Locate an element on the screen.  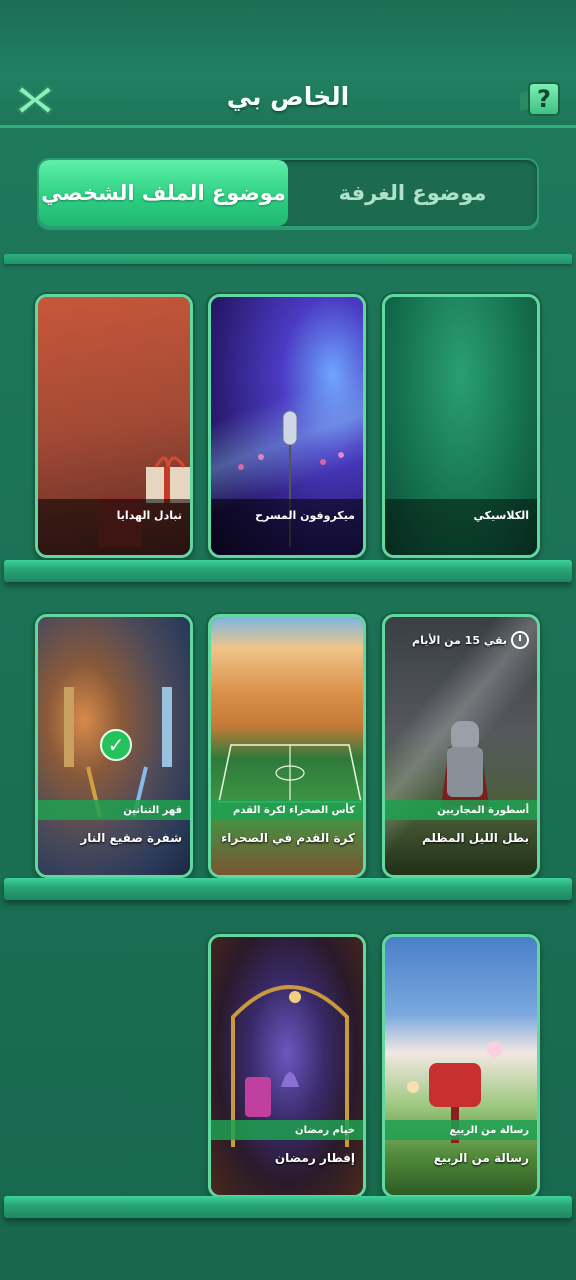
theme-tabs: موضوع الملف الشخصي موضوع الغرفة is located at coordinates (288, 193).